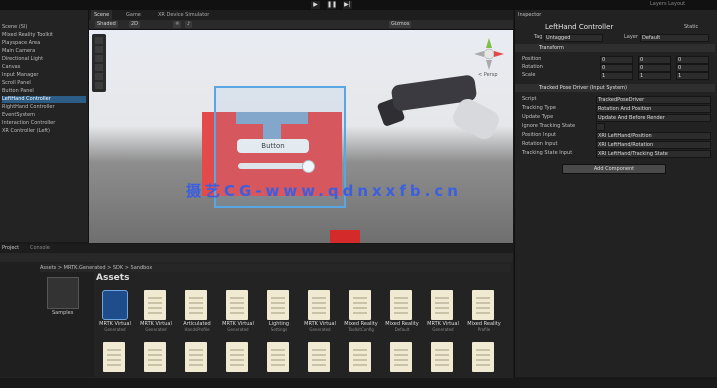 Image resolution: width=717 pixels, height=388 pixels. What do you see at coordinates (324, 191) in the screenshot?
I see `watermark-text: 摄艺CG-www.qdnxxfb.cn` at bounding box center [324, 191].